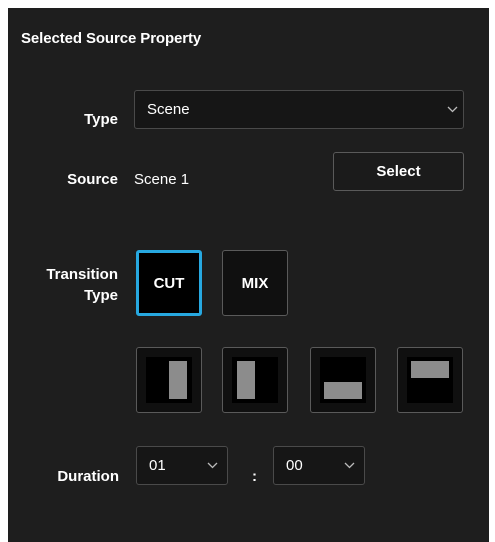  I want to click on mix-button-label: MIX, so click(255, 283).